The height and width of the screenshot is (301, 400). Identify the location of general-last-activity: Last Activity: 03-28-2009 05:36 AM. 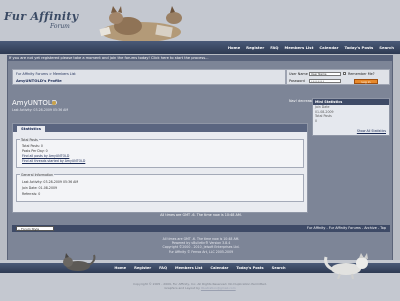
(50, 182).